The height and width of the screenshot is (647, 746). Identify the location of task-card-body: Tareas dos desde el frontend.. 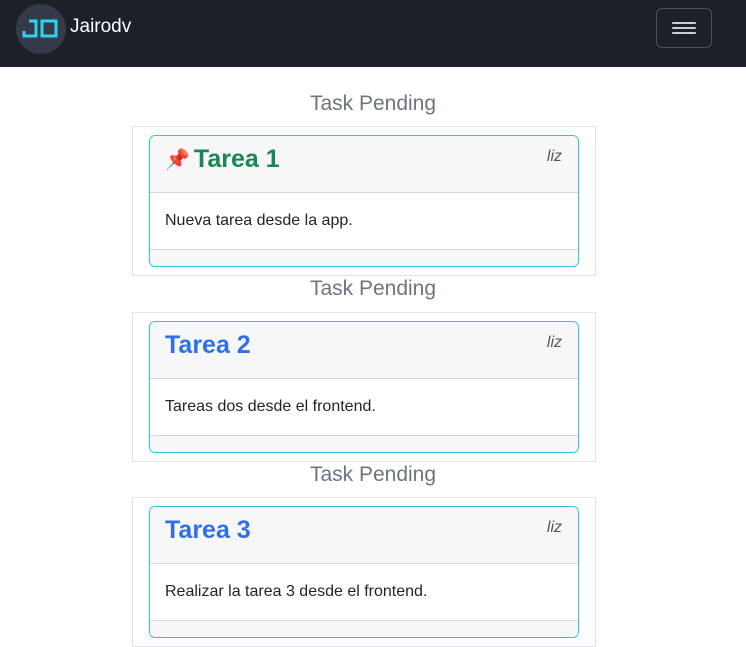
(364, 407).